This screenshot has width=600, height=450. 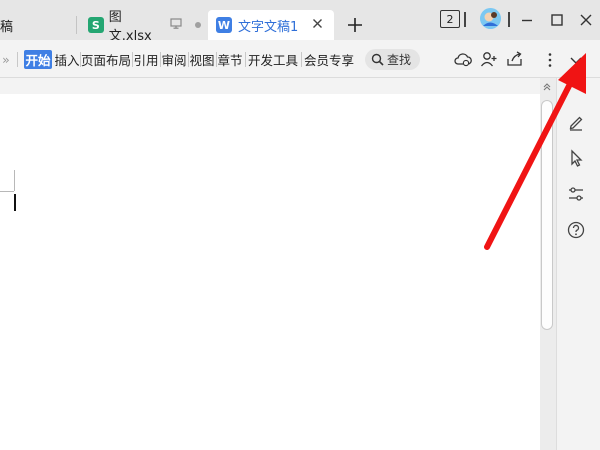 I want to click on new-tab-plus-icon, so click(x=355, y=25).